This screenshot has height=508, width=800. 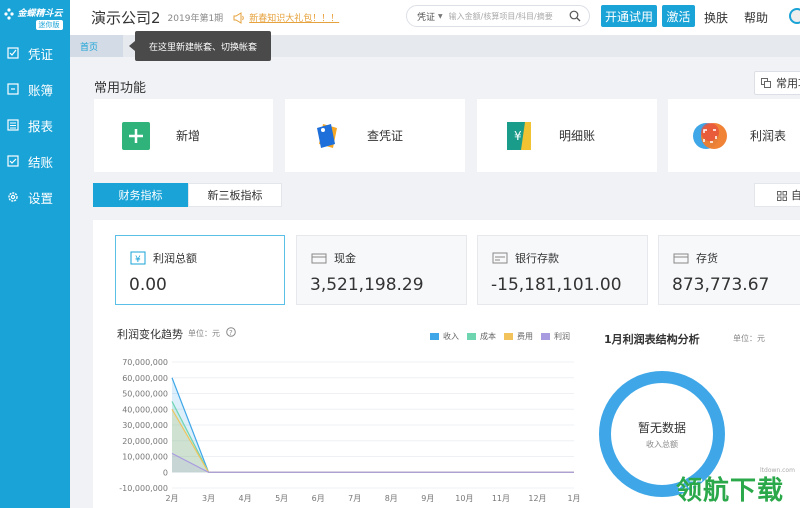 I want to click on tab-neeq-metrics: 新三板指标, so click(x=235, y=195).